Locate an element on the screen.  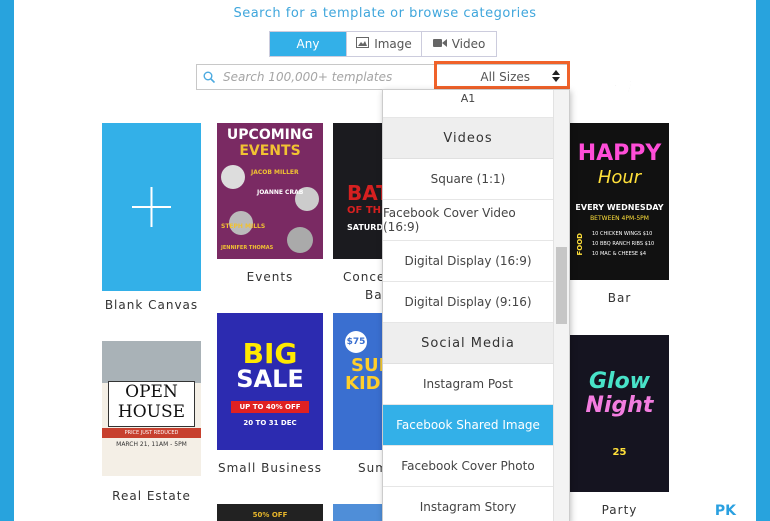
size-option-selected: Facebook Shared Image is located at coordinates (468, 425).